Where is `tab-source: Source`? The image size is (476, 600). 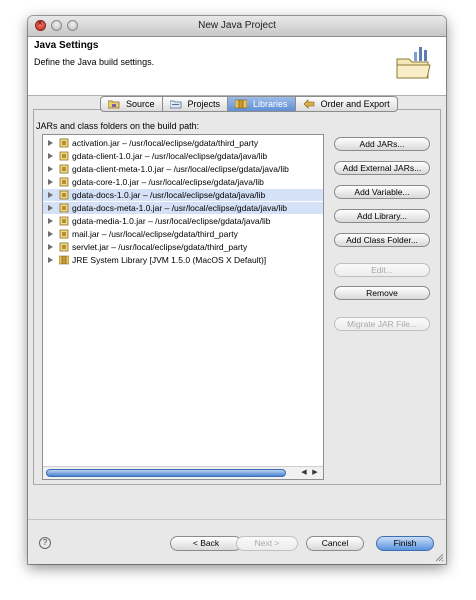
tab-source: Source is located at coordinates (132, 104).